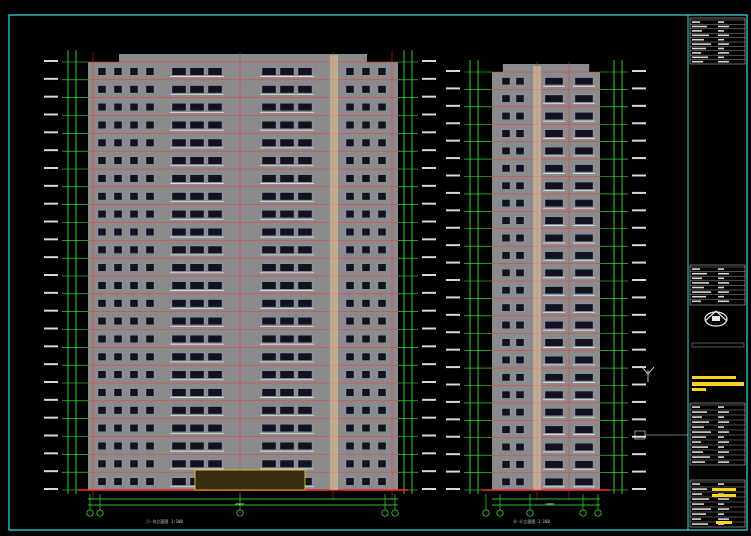 Image resolution: width=751 pixels, height=536 pixels. What do you see at coordinates (549, 504) in the screenshot?
I see `right-dimension-total: 19600` at bounding box center [549, 504].